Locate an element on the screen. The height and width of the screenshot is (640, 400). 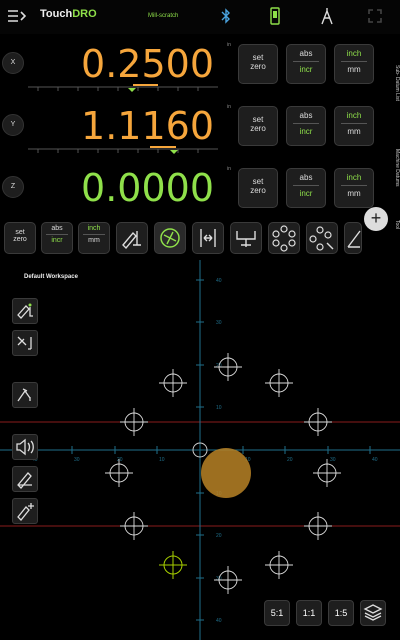
inch-label-x: inch is located at coordinates (354, 53).